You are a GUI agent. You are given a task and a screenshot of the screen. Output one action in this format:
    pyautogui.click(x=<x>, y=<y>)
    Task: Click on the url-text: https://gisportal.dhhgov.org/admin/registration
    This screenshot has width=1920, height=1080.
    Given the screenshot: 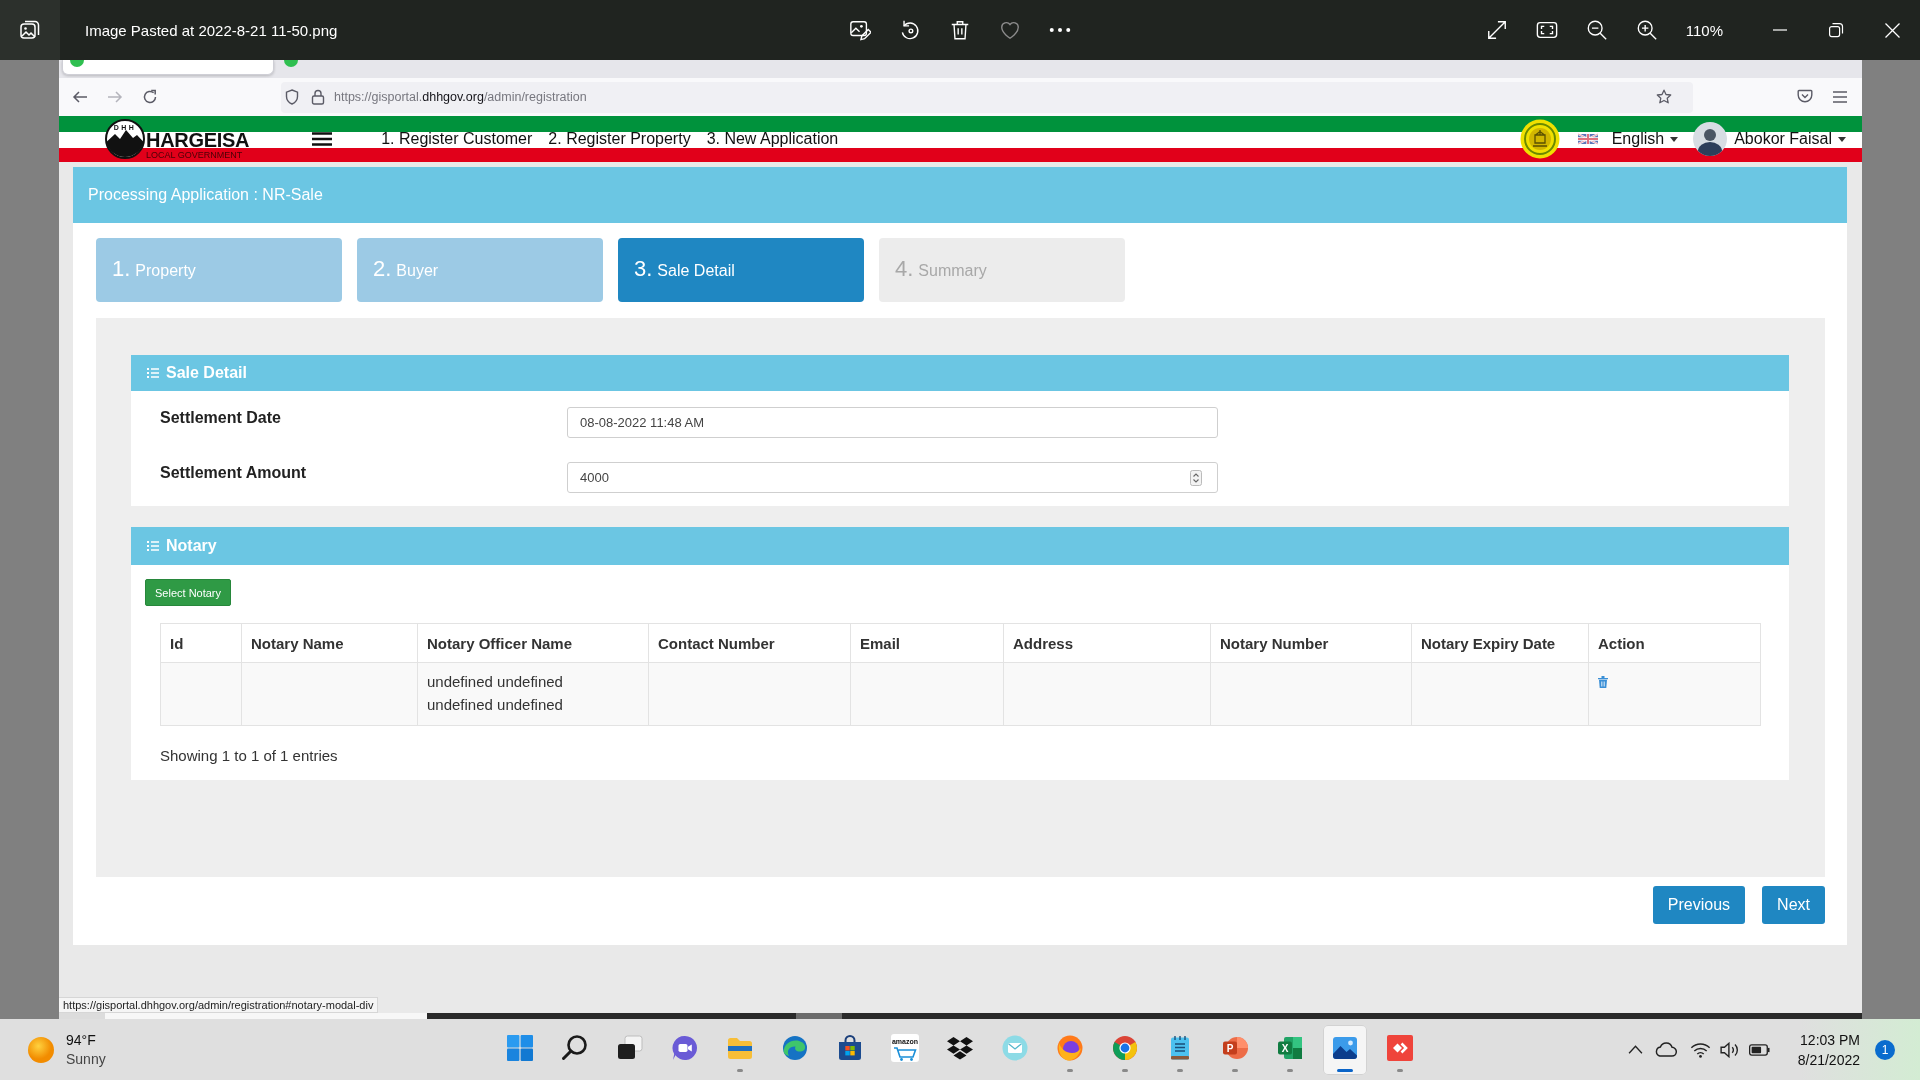 What is the action you would take?
    pyautogui.click(x=460, y=97)
    